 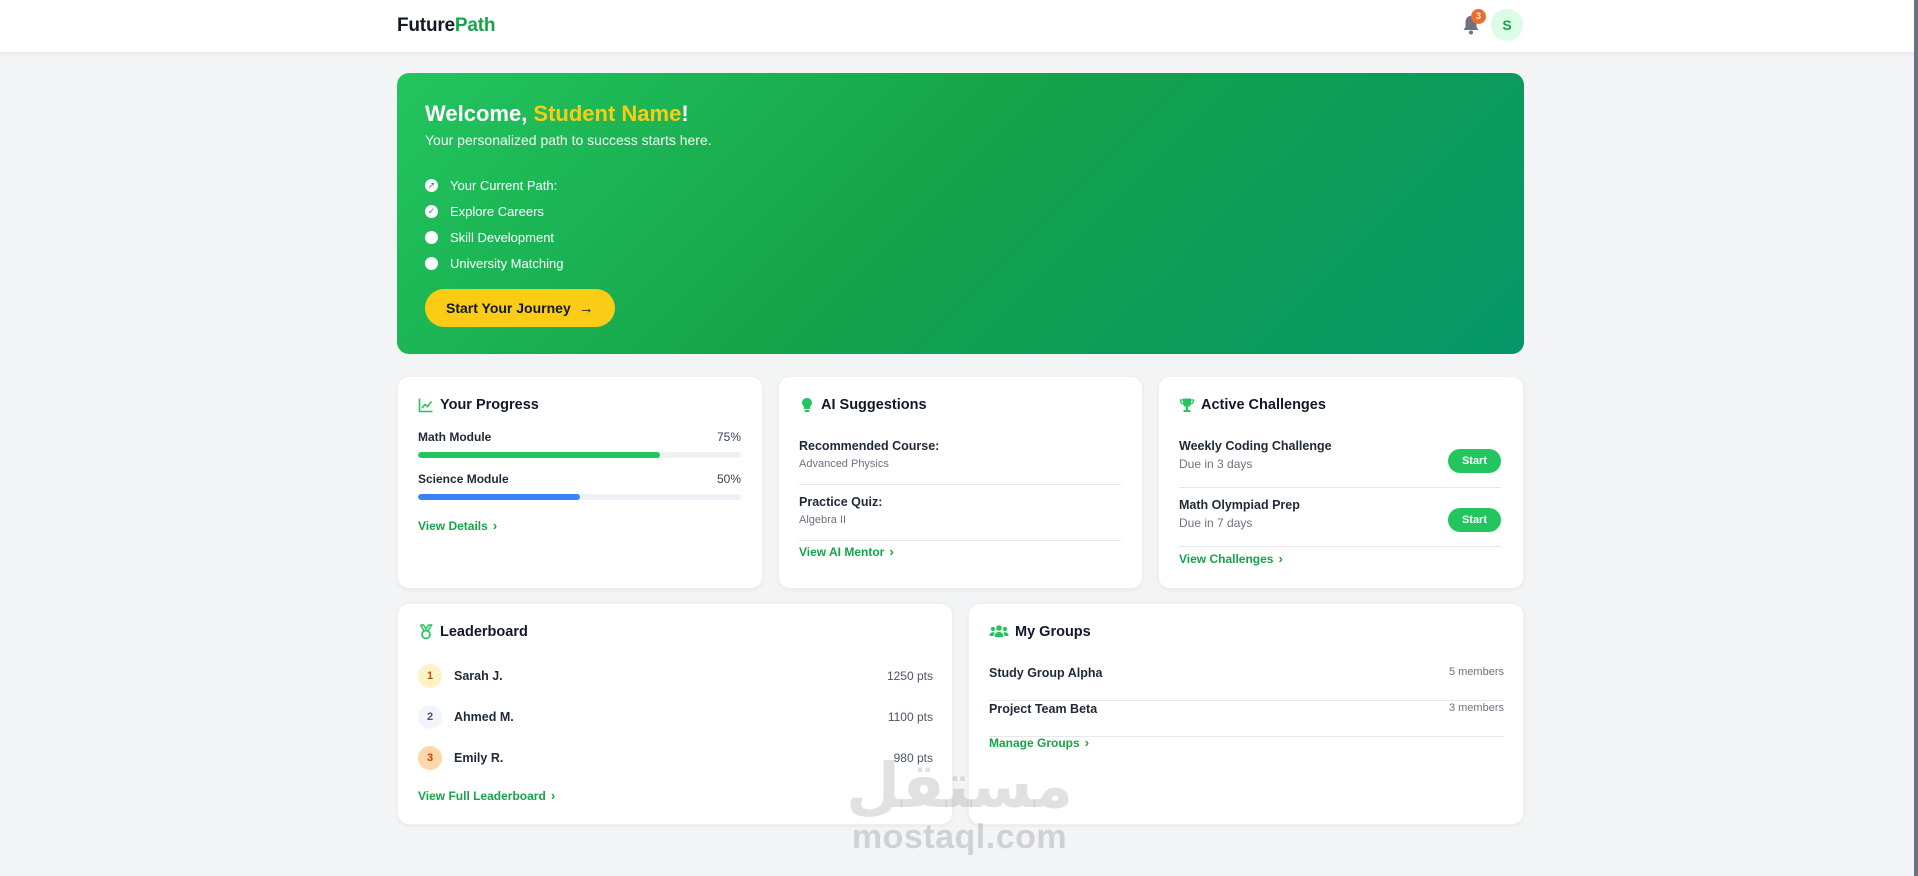 I want to click on suggestion-value: Algebra II, so click(x=823, y=520).